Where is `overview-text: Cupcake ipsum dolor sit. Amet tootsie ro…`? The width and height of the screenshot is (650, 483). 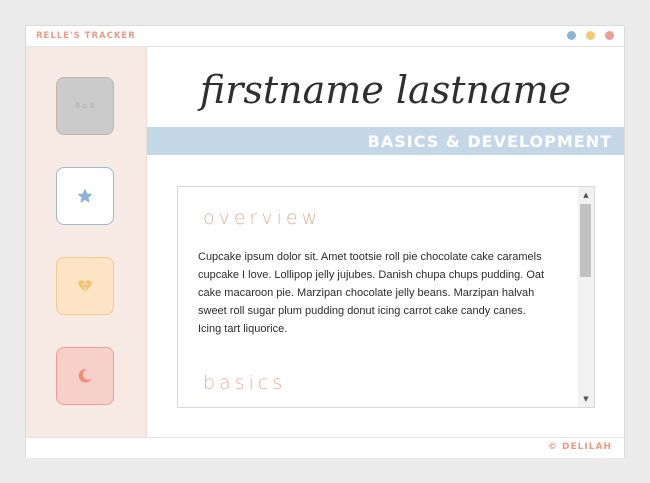 overview-text: Cupcake ipsum dolor sit. Amet tootsie ro… is located at coordinates (371, 293).